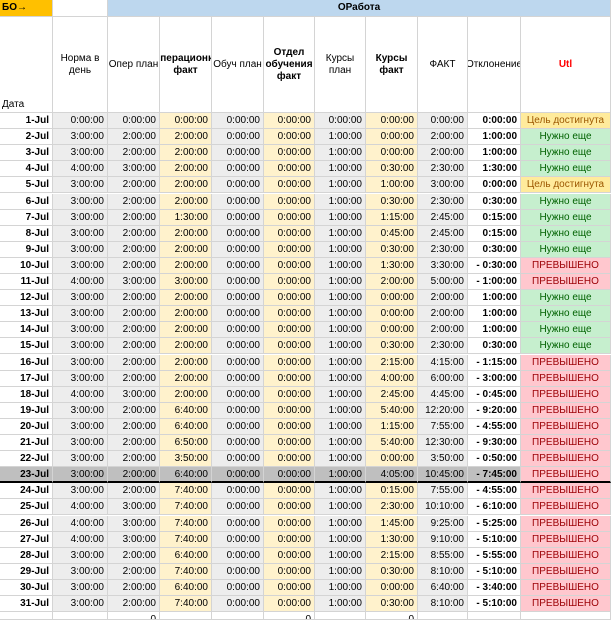  What do you see at coordinates (26, 443) in the screenshot?
I see `cell-date: 21-Jul` at bounding box center [26, 443].